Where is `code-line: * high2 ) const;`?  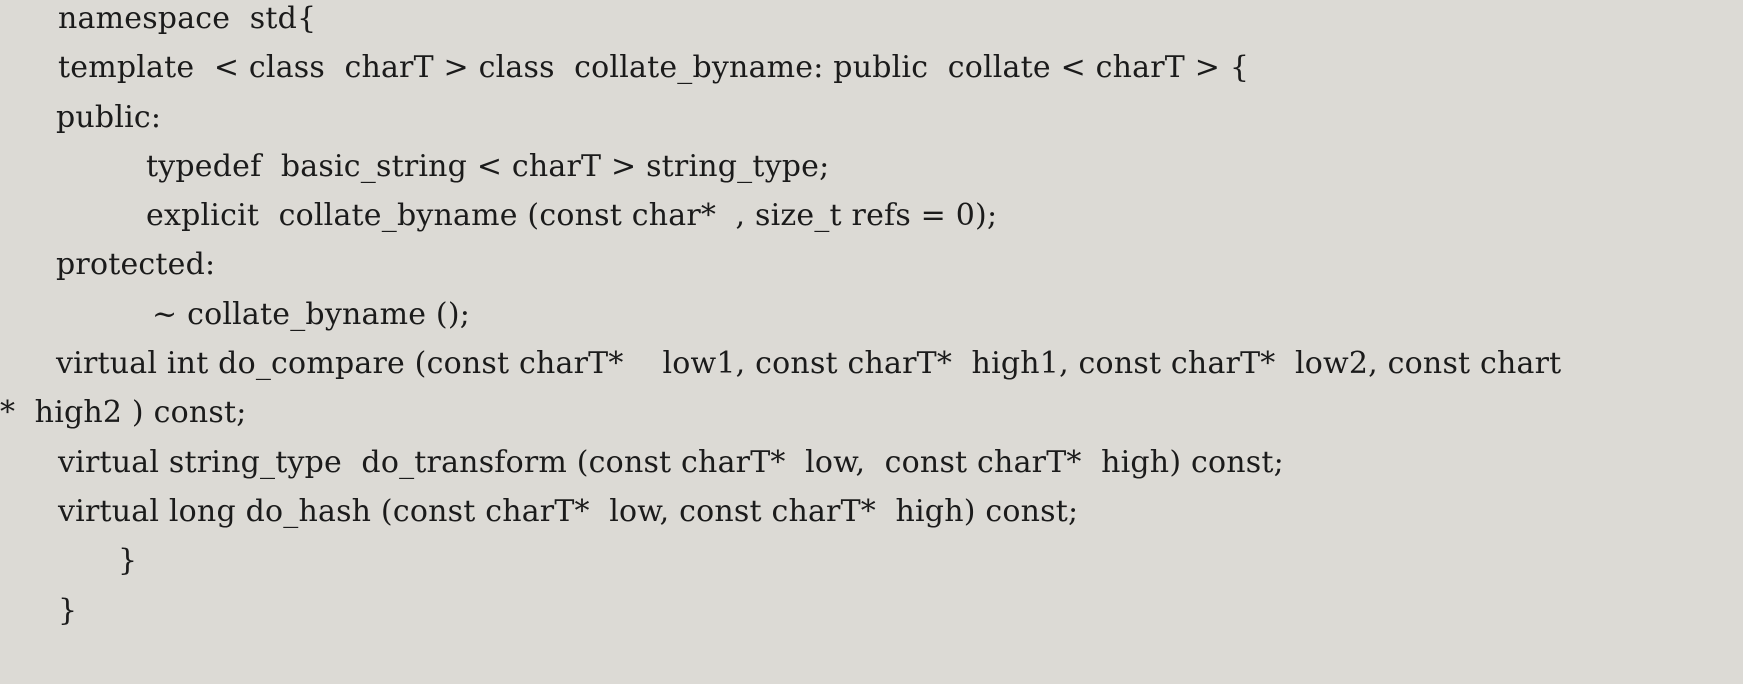 code-line: * high2 ) const; is located at coordinates (123, 413).